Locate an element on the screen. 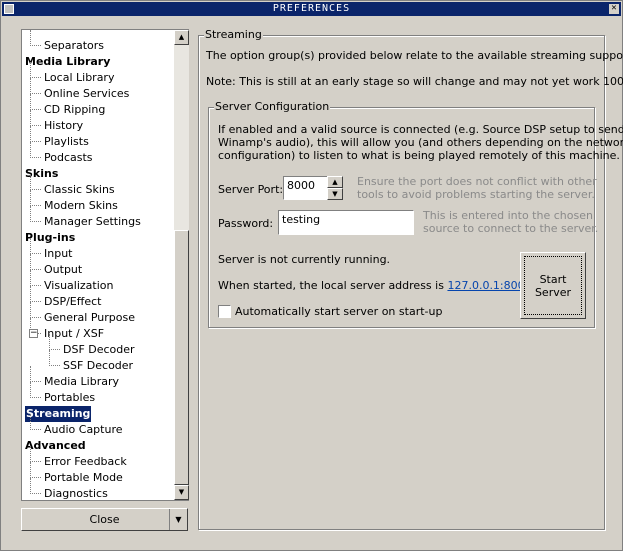 Image resolution: width=623 pixels, height=551 pixels. tree-item: History is located at coordinates (63, 126).